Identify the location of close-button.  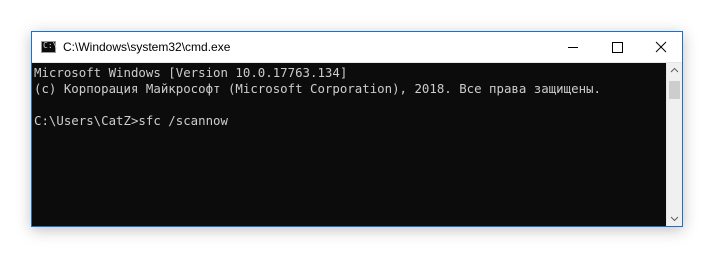
(661, 47).